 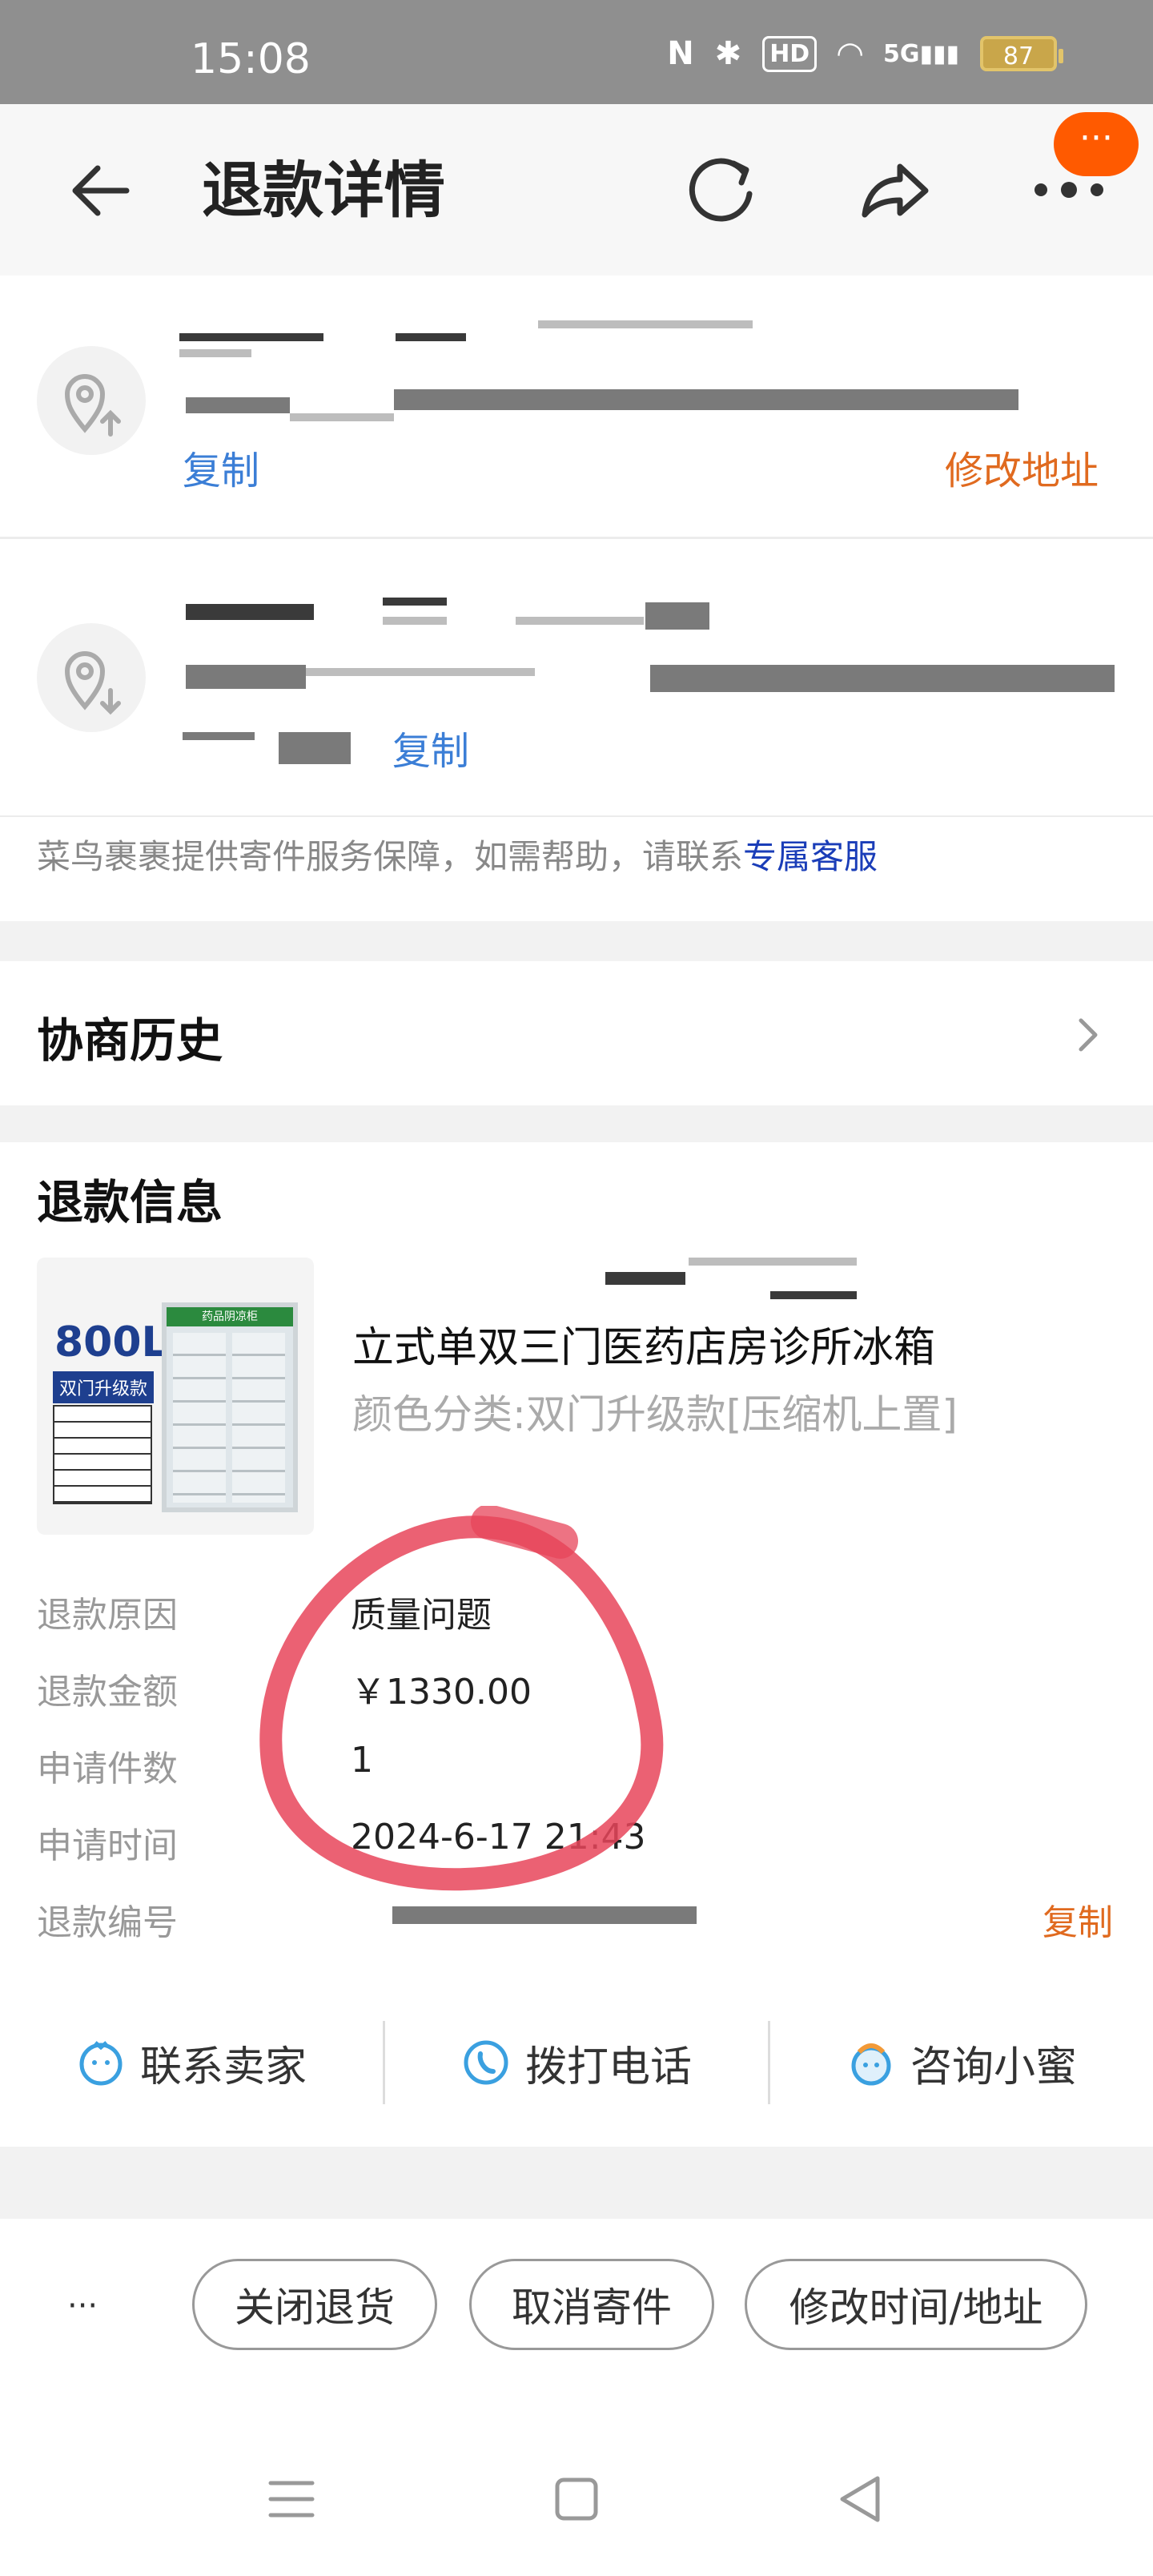 I want to click on page-title: 退款详情, so click(x=324, y=191).